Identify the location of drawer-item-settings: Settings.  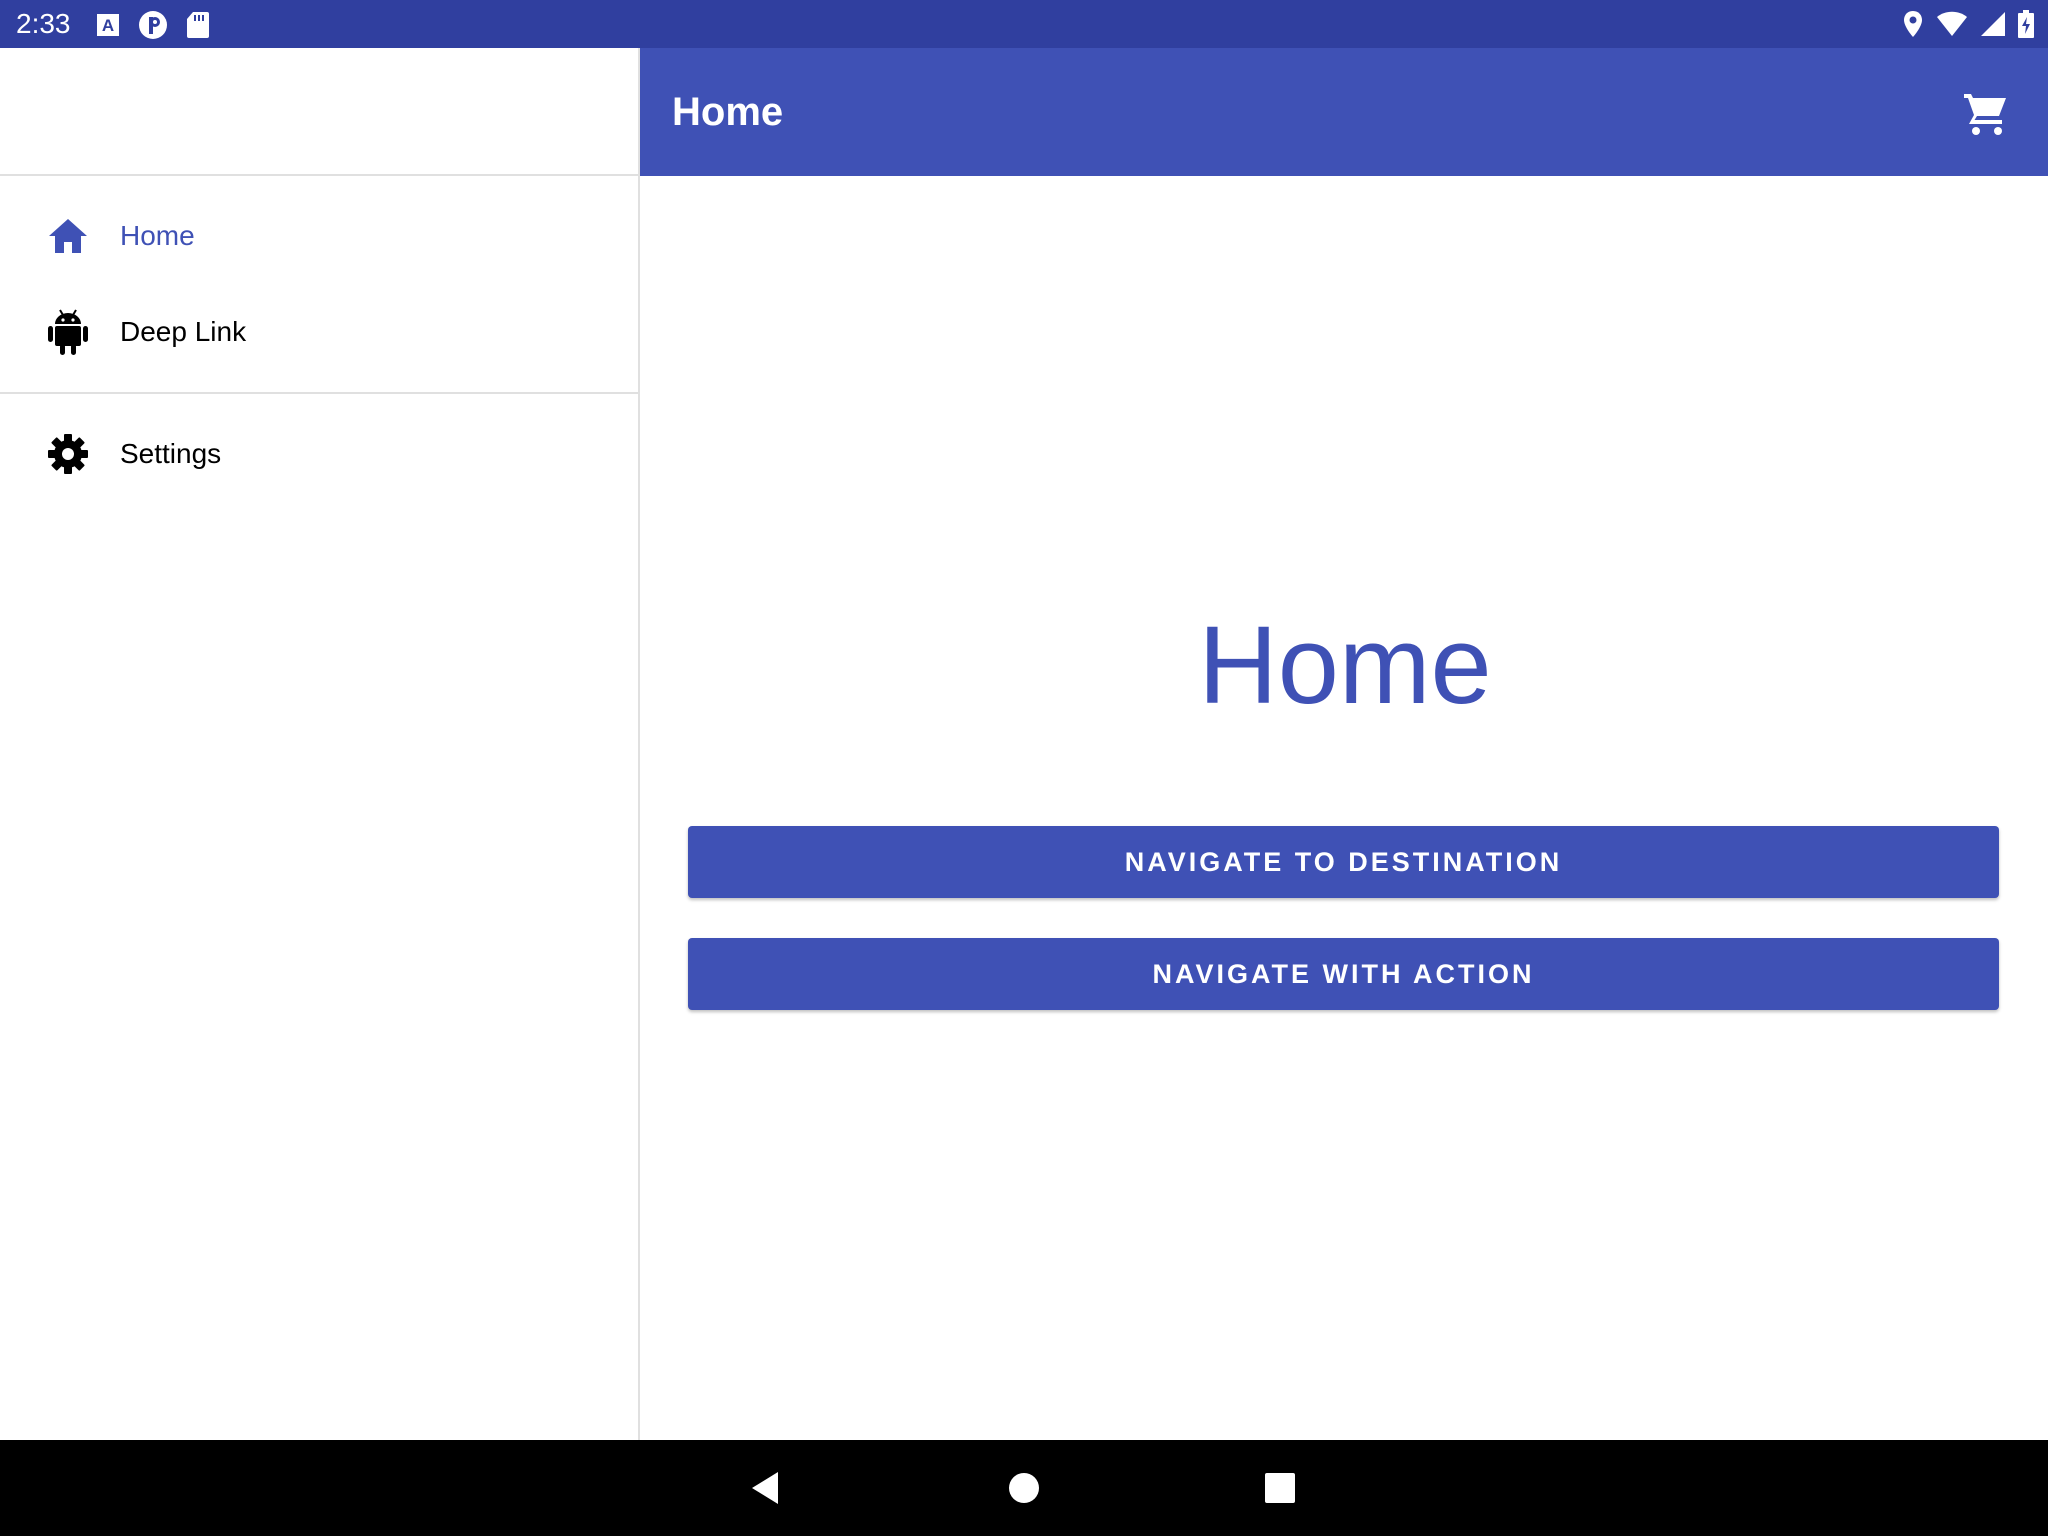
(319, 454).